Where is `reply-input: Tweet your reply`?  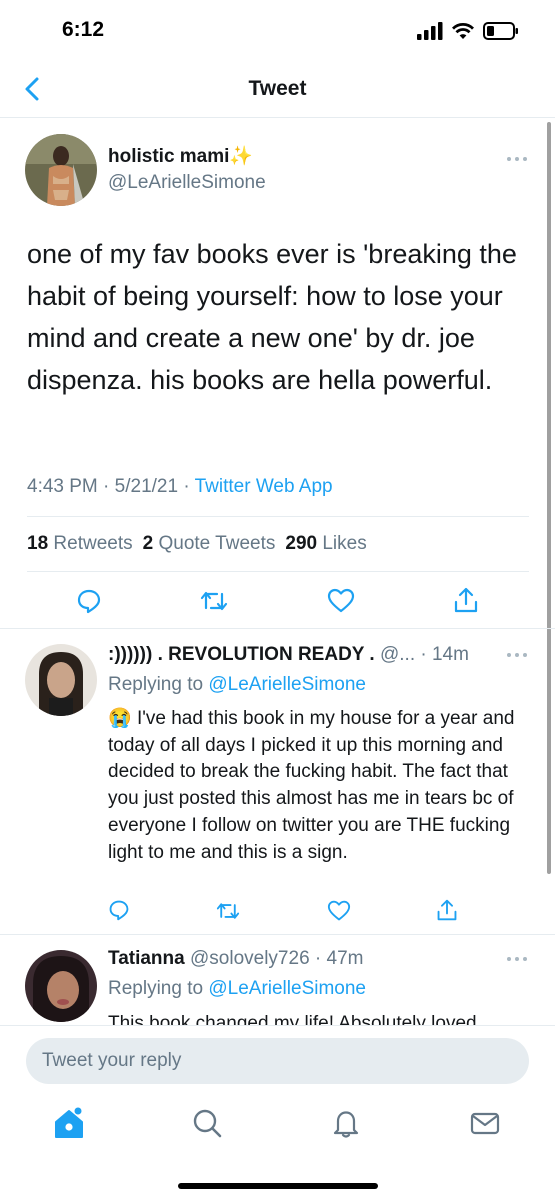
reply-input: Tweet your reply is located at coordinates (277, 1061).